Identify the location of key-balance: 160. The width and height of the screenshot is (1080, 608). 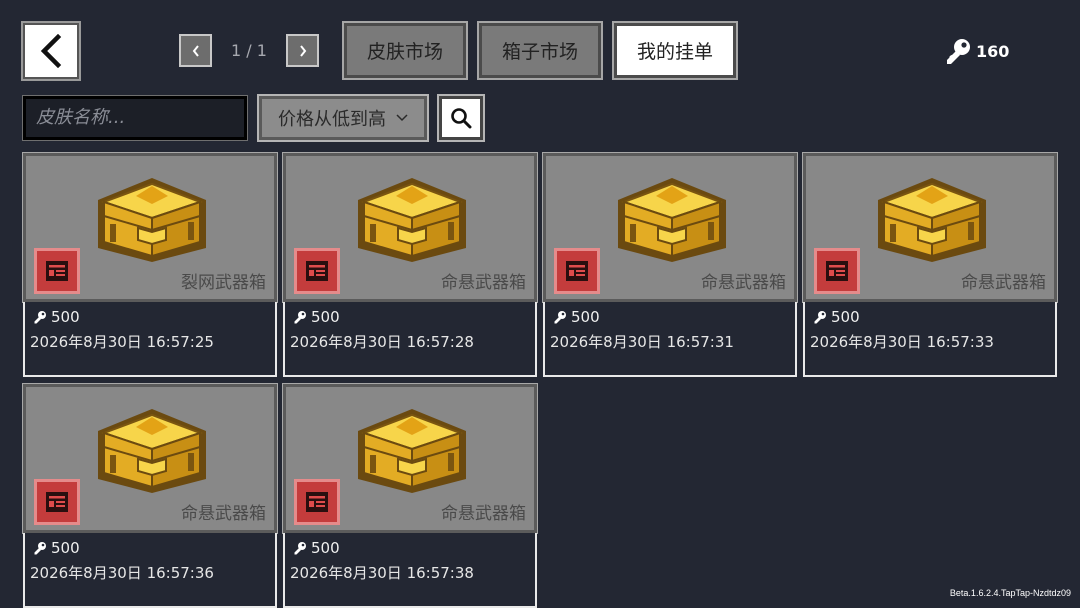
(976, 51).